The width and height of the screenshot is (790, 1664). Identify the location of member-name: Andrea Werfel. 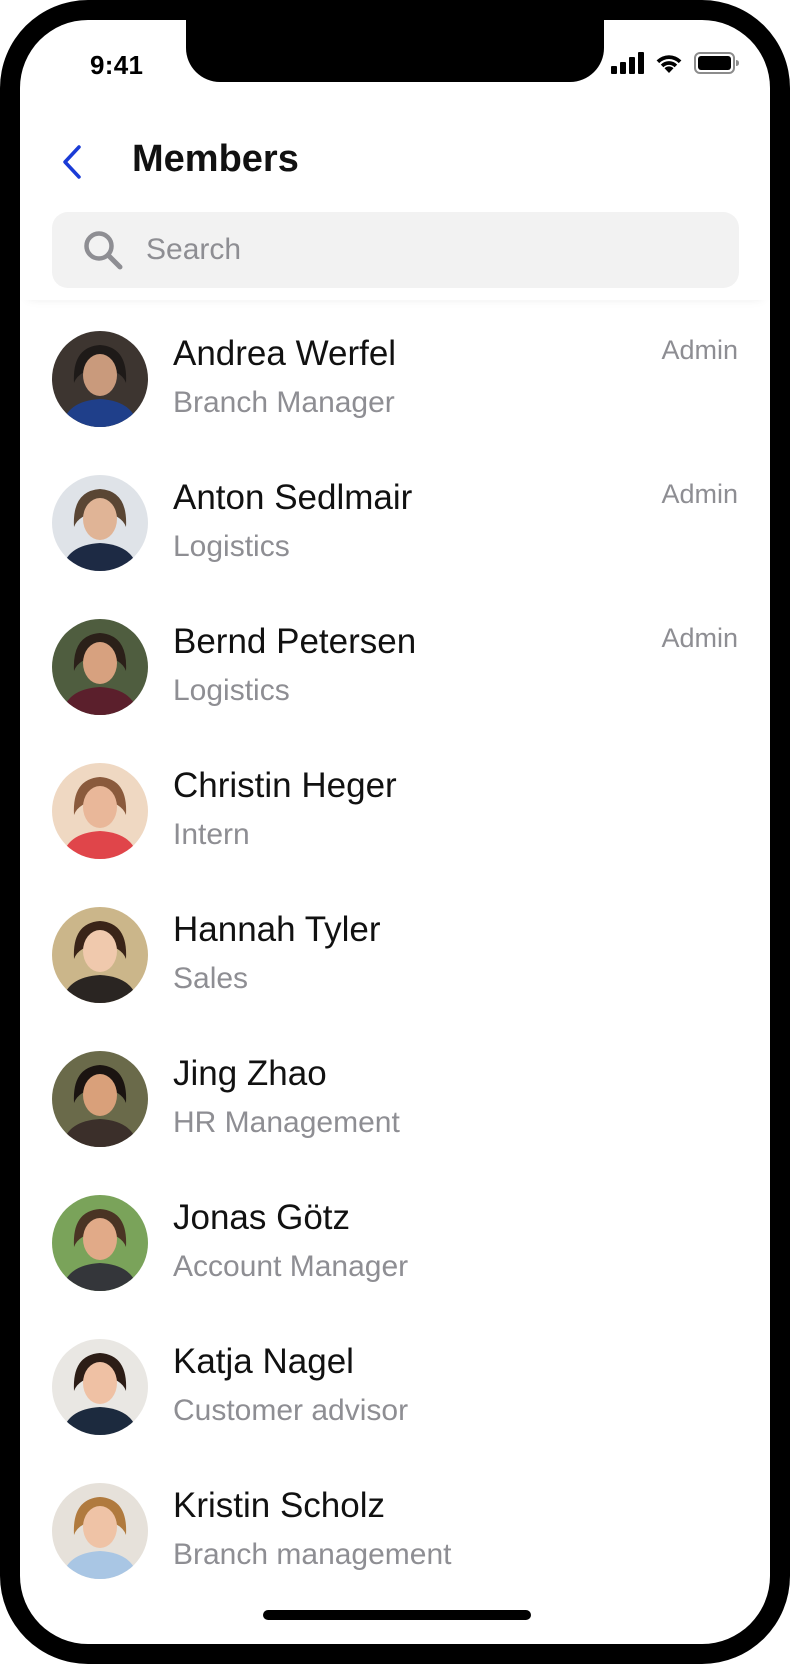
(285, 353).